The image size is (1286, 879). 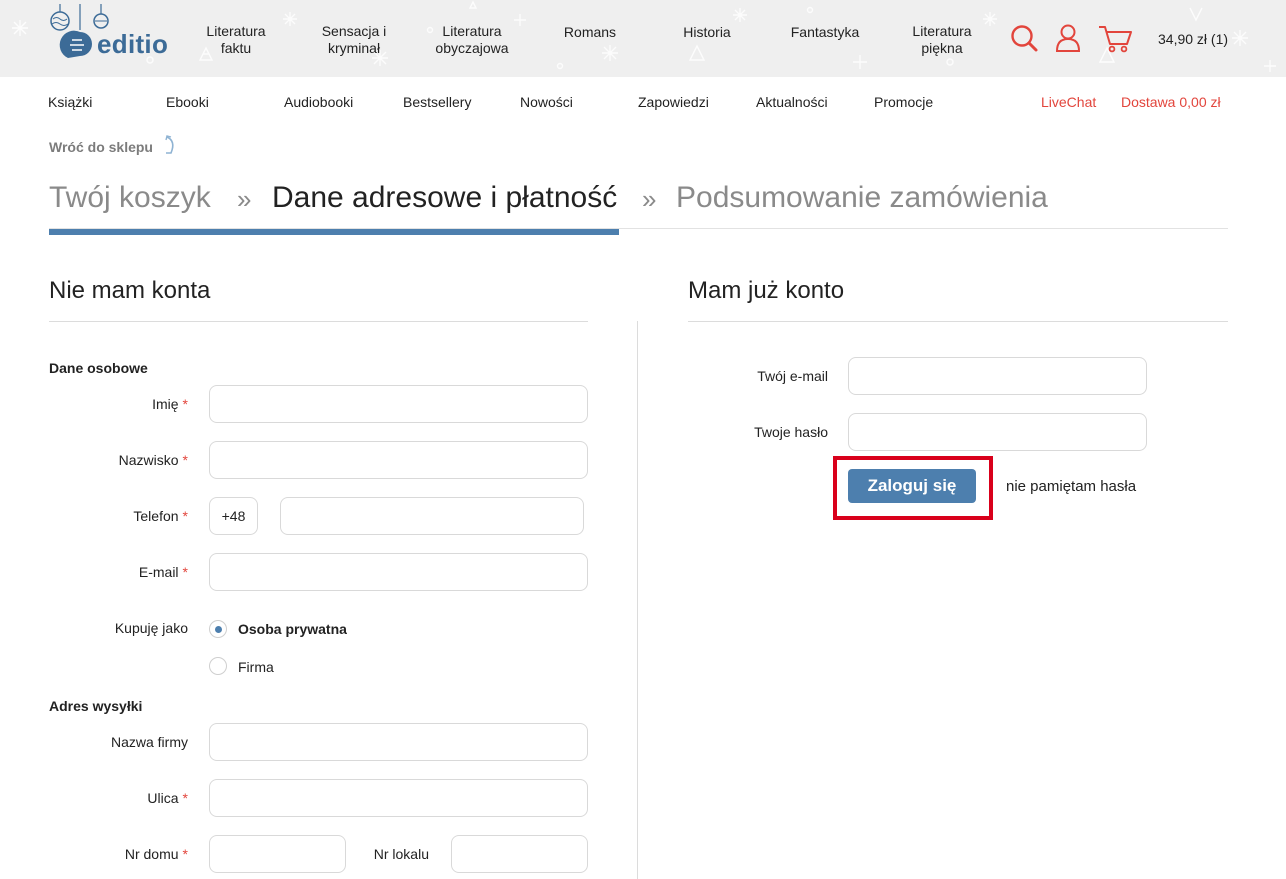 What do you see at coordinates (218, 629) in the screenshot?
I see `radio-private-person` at bounding box center [218, 629].